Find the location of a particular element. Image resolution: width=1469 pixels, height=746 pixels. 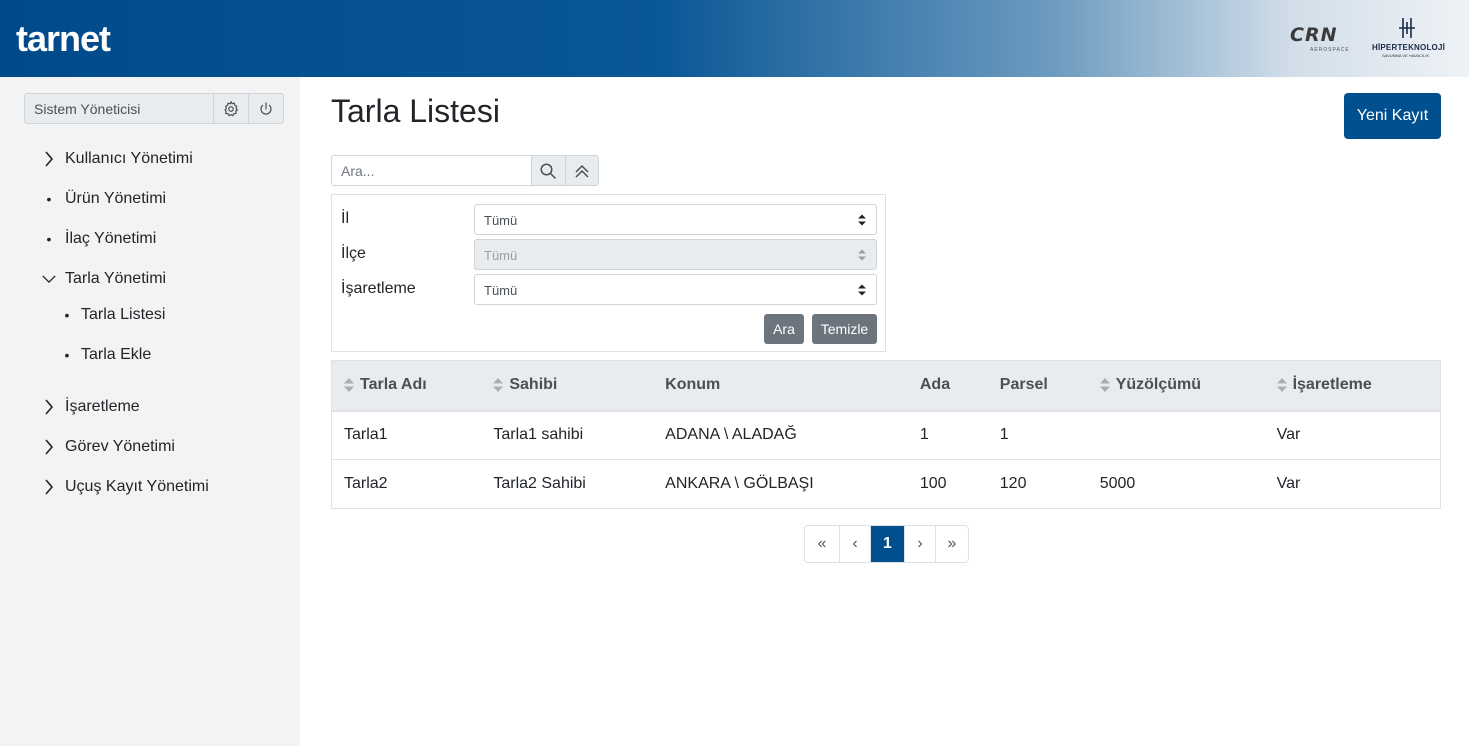

column-header-isaretleme: İşaretleme is located at coordinates (1352, 386).